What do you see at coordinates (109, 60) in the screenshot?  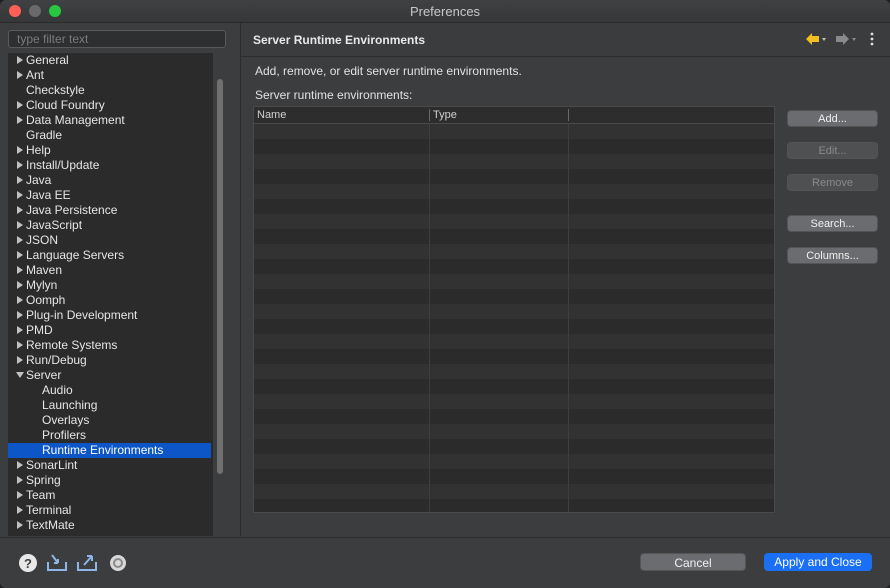 I see `tree-item: General` at bounding box center [109, 60].